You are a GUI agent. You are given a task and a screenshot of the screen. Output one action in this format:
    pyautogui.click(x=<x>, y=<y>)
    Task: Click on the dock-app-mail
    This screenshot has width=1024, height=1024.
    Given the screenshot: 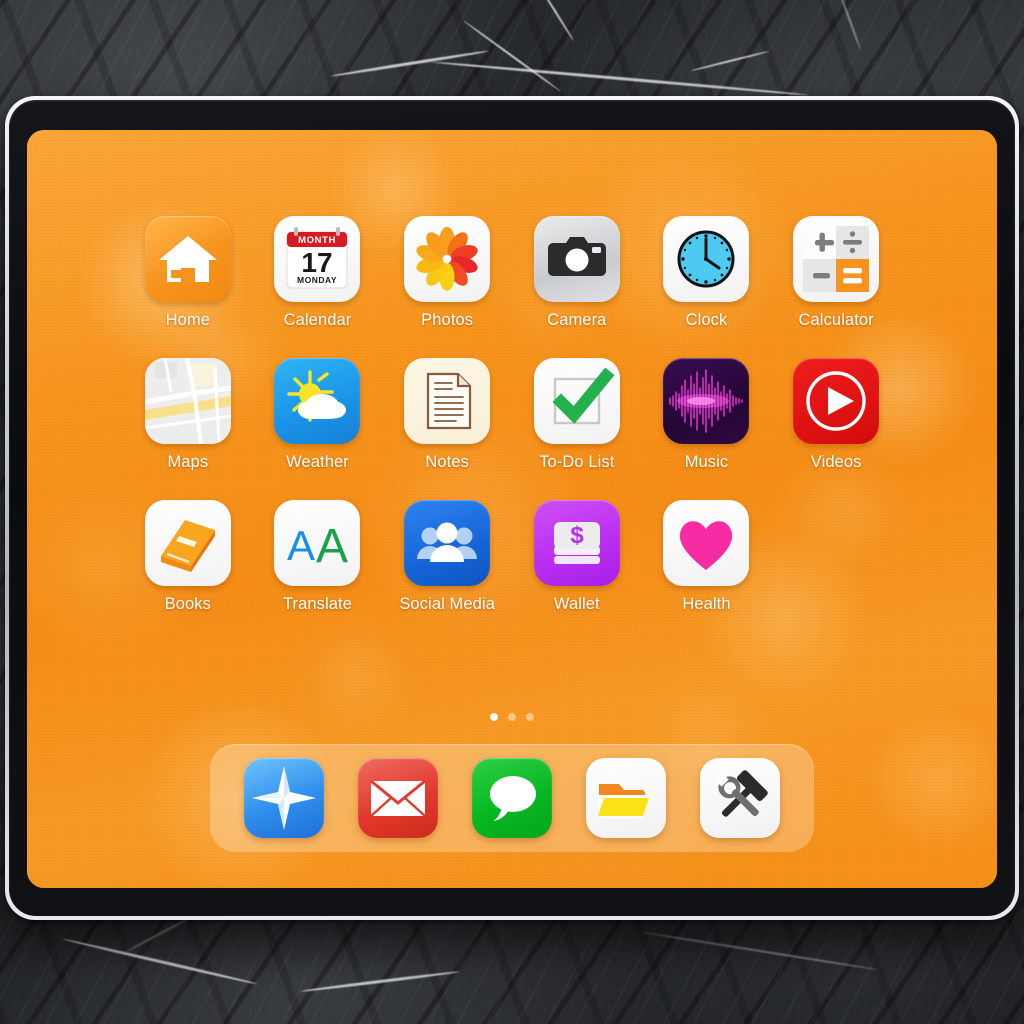 What is the action you would take?
    pyautogui.click(x=398, y=798)
    